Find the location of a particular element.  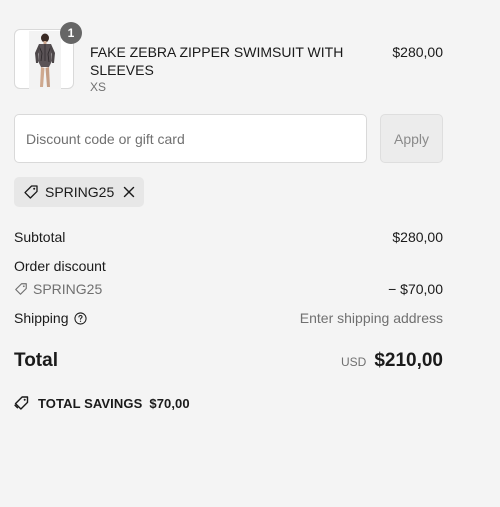

product-thumbnail: 1 is located at coordinates (48, 55).